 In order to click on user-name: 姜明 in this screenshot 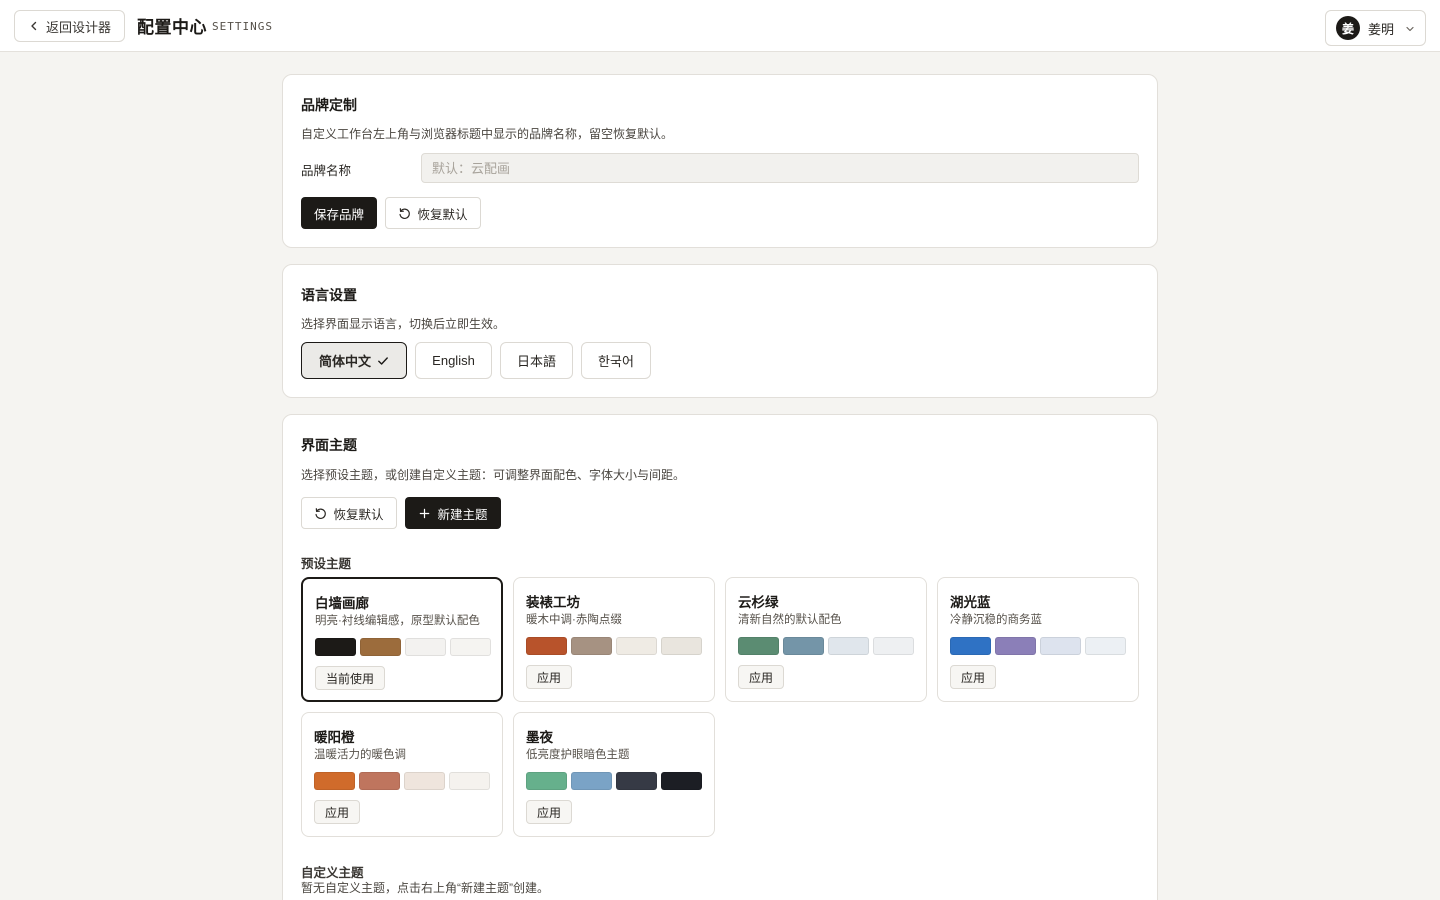, I will do `click(1381, 29)`.